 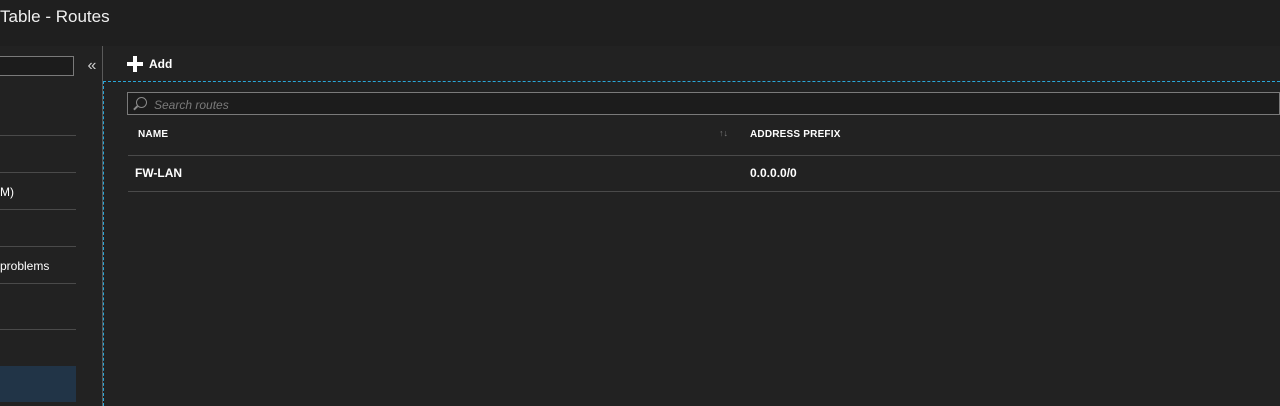 What do you see at coordinates (723, 133) in the screenshot?
I see `sort-icon: ↑↓` at bounding box center [723, 133].